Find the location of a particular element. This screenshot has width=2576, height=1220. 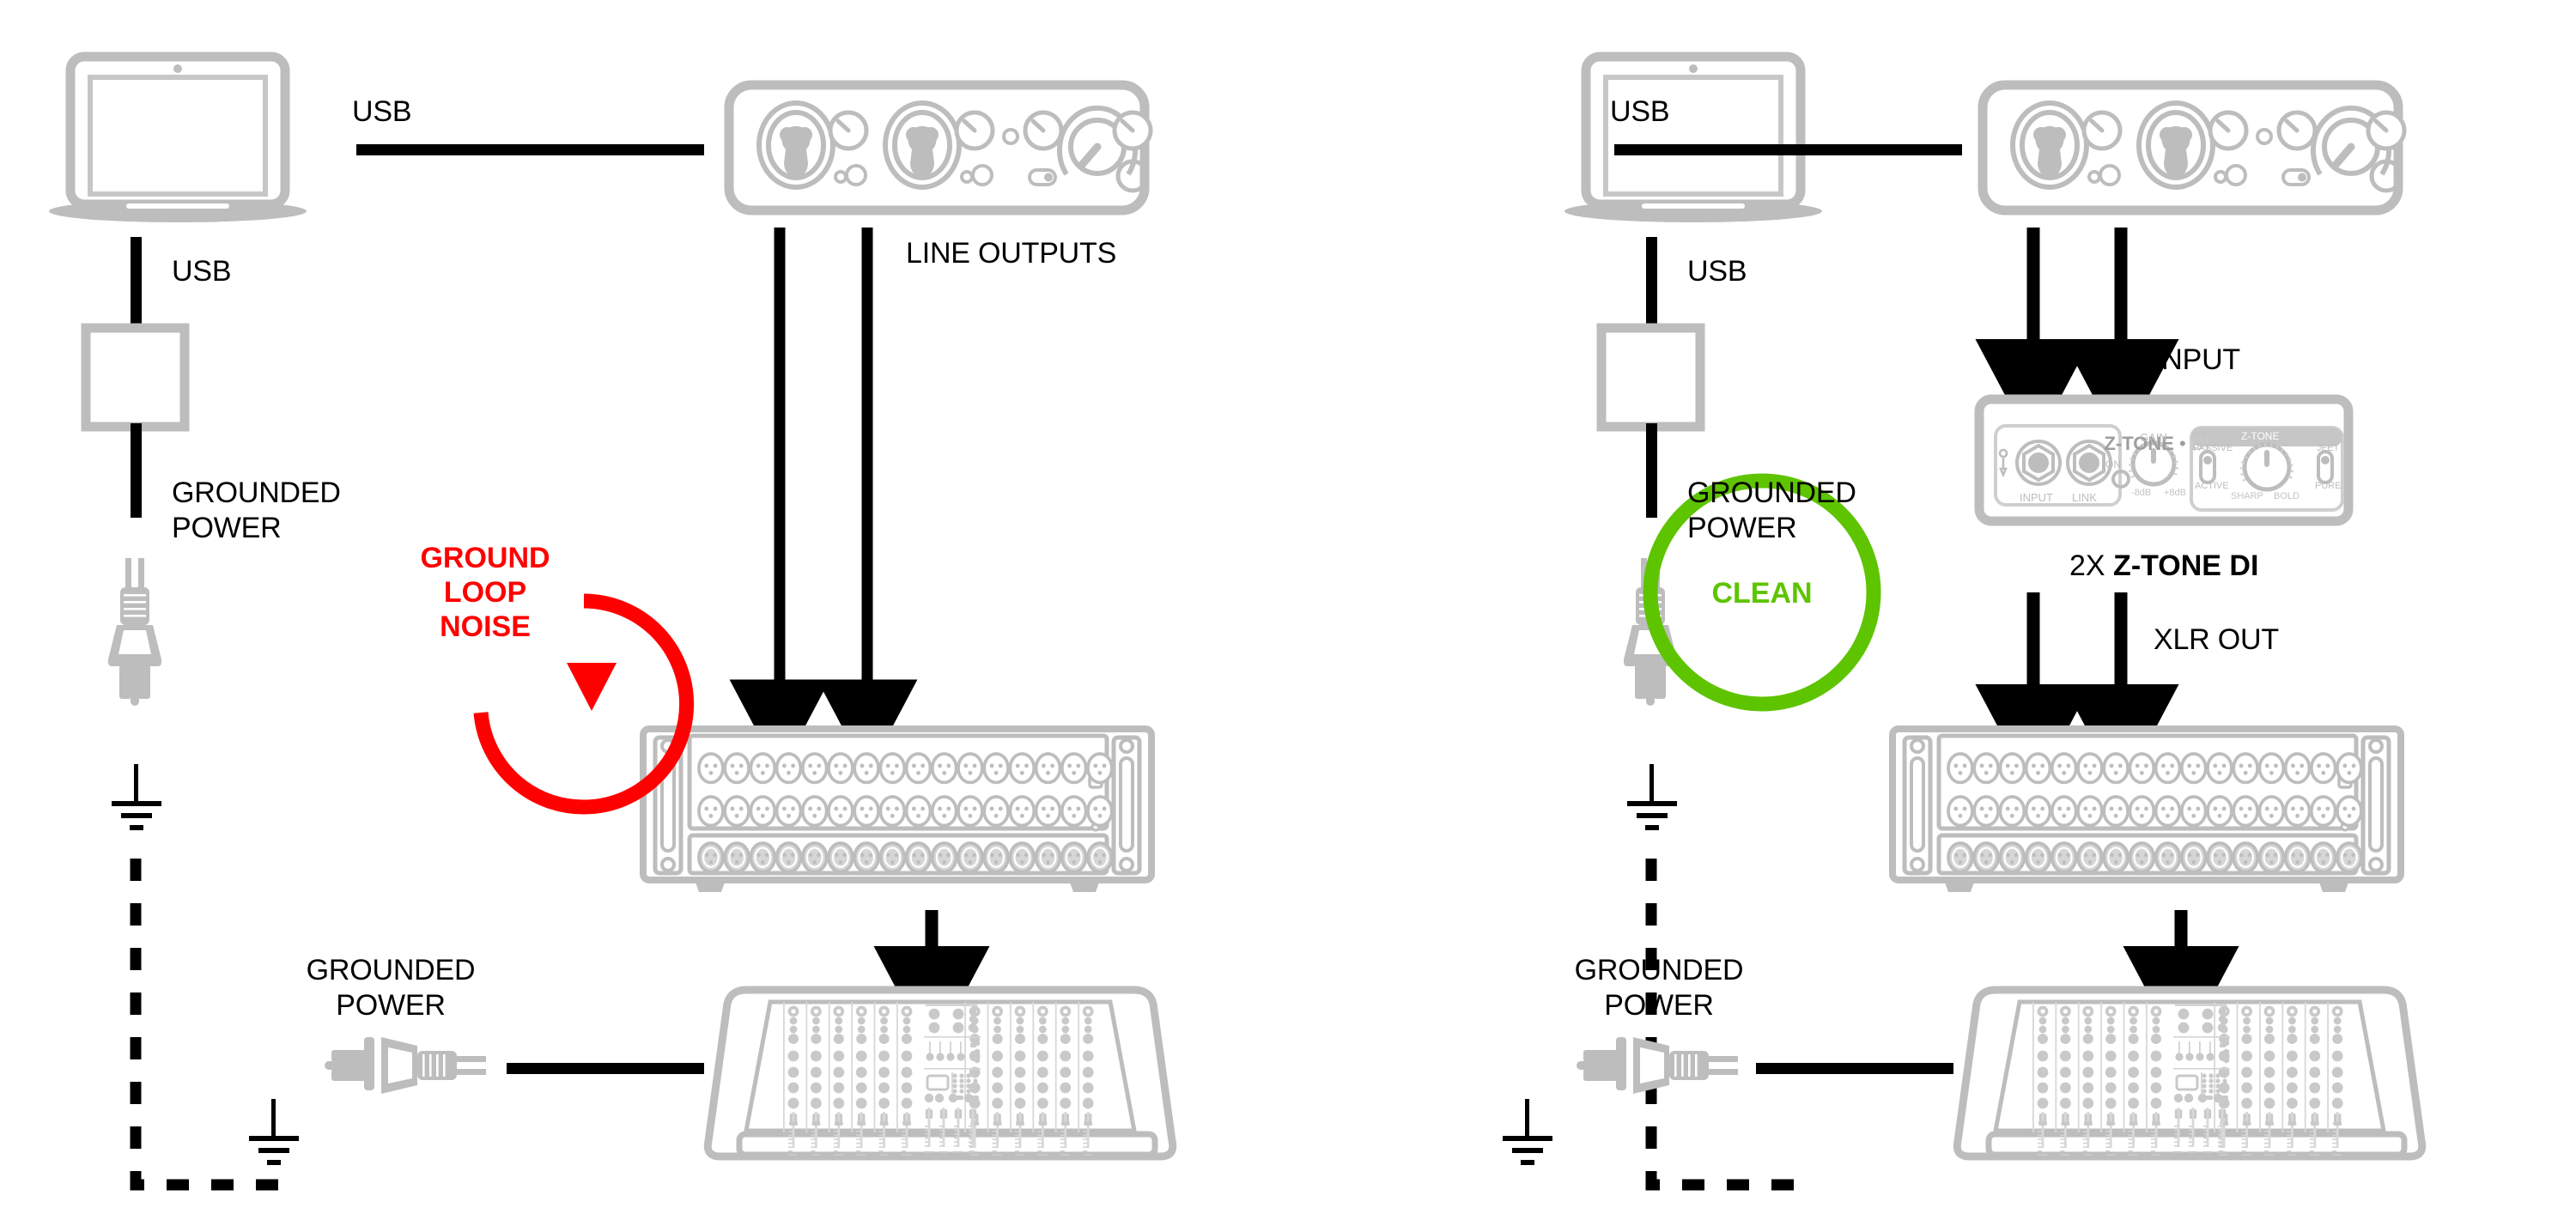

laptop-left is located at coordinates (178, 139).